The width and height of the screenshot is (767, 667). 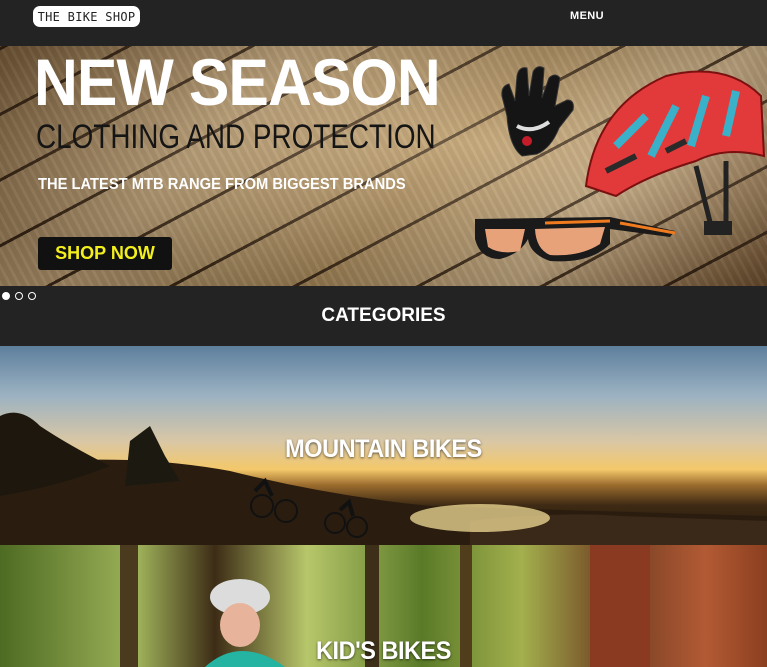 What do you see at coordinates (383, 651) in the screenshot?
I see `category-label-kids-bikes: KID'S BIKES` at bounding box center [383, 651].